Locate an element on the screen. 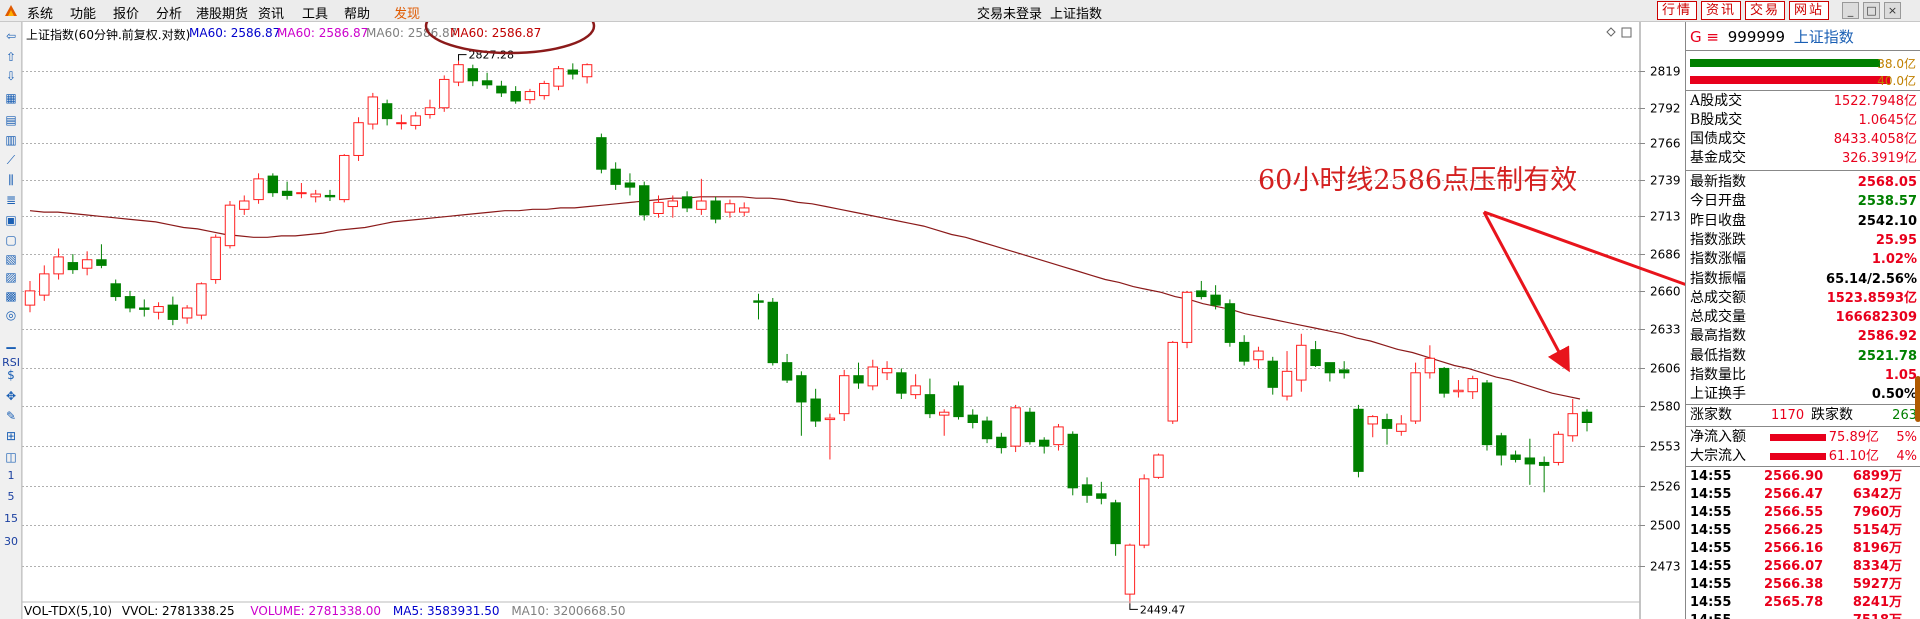 Image resolution: width=1920 pixels, height=619 pixels. down-arrow-icon: ⇩ is located at coordinates (11, 76).